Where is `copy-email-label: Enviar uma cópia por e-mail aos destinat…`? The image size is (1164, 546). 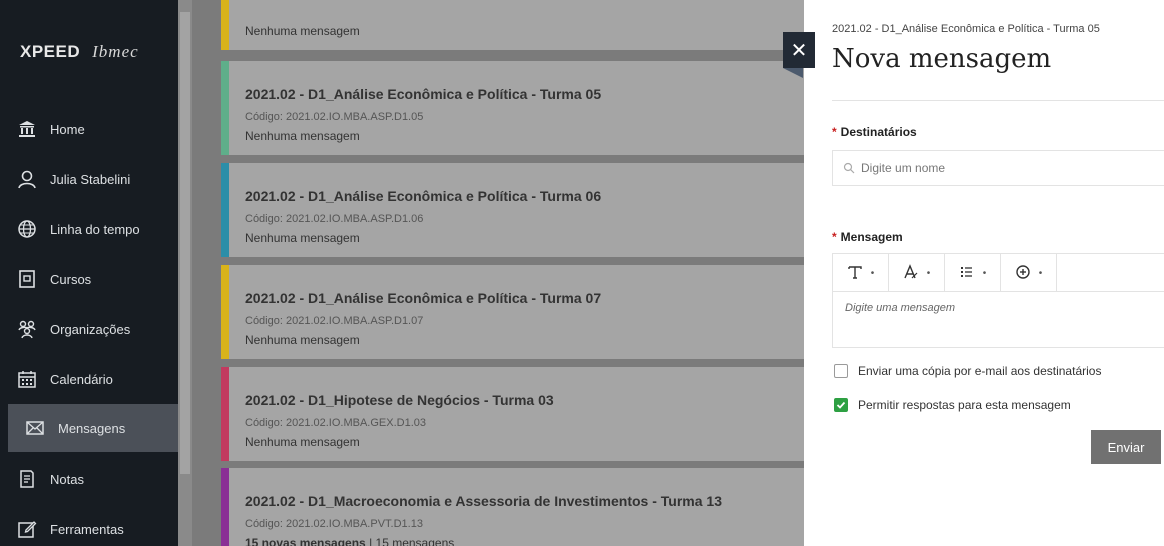 copy-email-label: Enviar uma cópia por e-mail aos destinat… is located at coordinates (980, 371).